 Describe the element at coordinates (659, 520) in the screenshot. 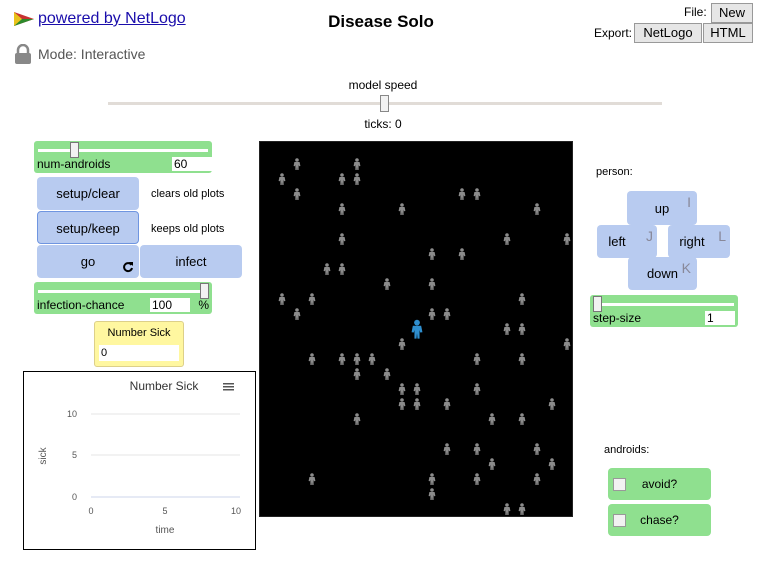

I see `chase-switch: chase?` at that location.